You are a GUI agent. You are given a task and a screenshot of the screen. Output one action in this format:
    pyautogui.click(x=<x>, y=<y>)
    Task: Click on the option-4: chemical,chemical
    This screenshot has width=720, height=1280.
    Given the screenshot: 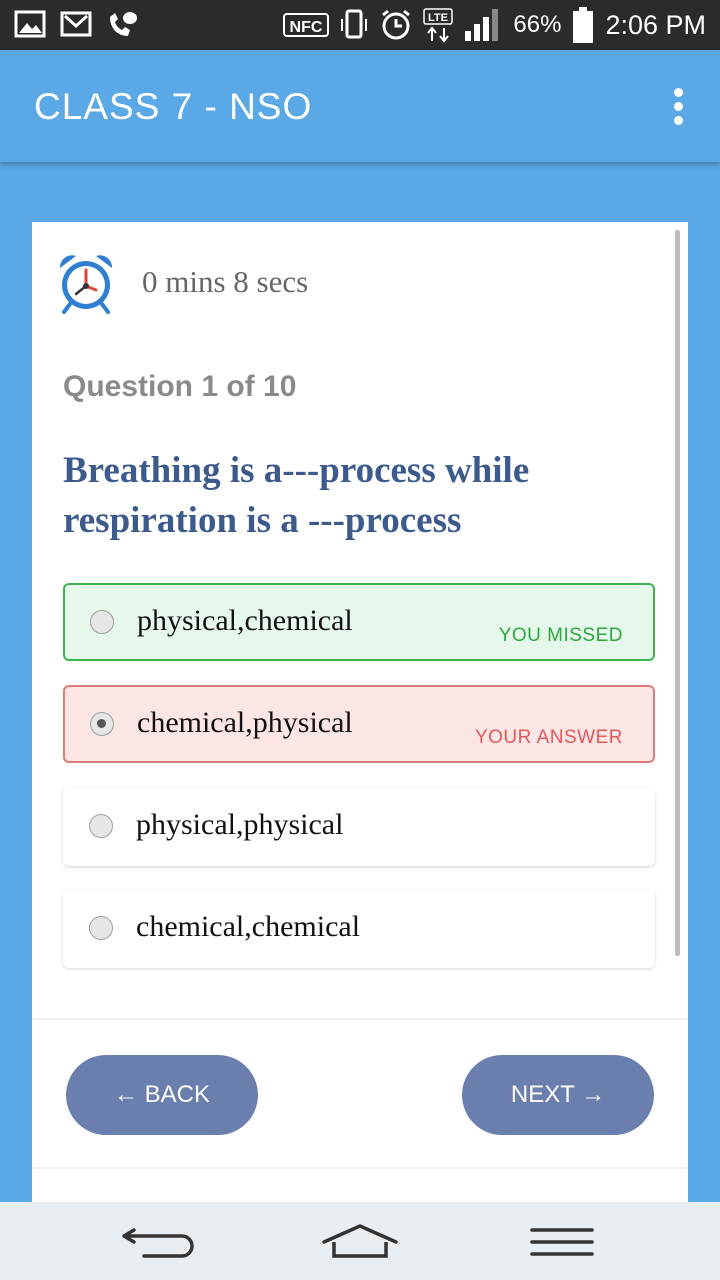 What is the action you would take?
    pyautogui.click(x=359, y=929)
    